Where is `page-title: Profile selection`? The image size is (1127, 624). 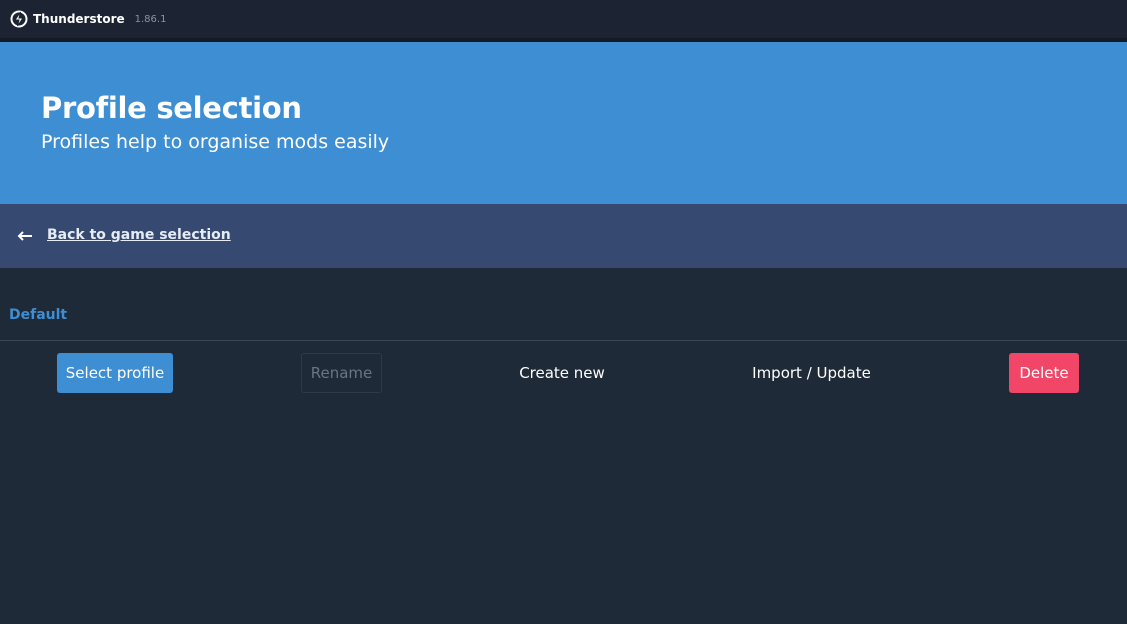
page-title: Profile selection is located at coordinates (171, 108).